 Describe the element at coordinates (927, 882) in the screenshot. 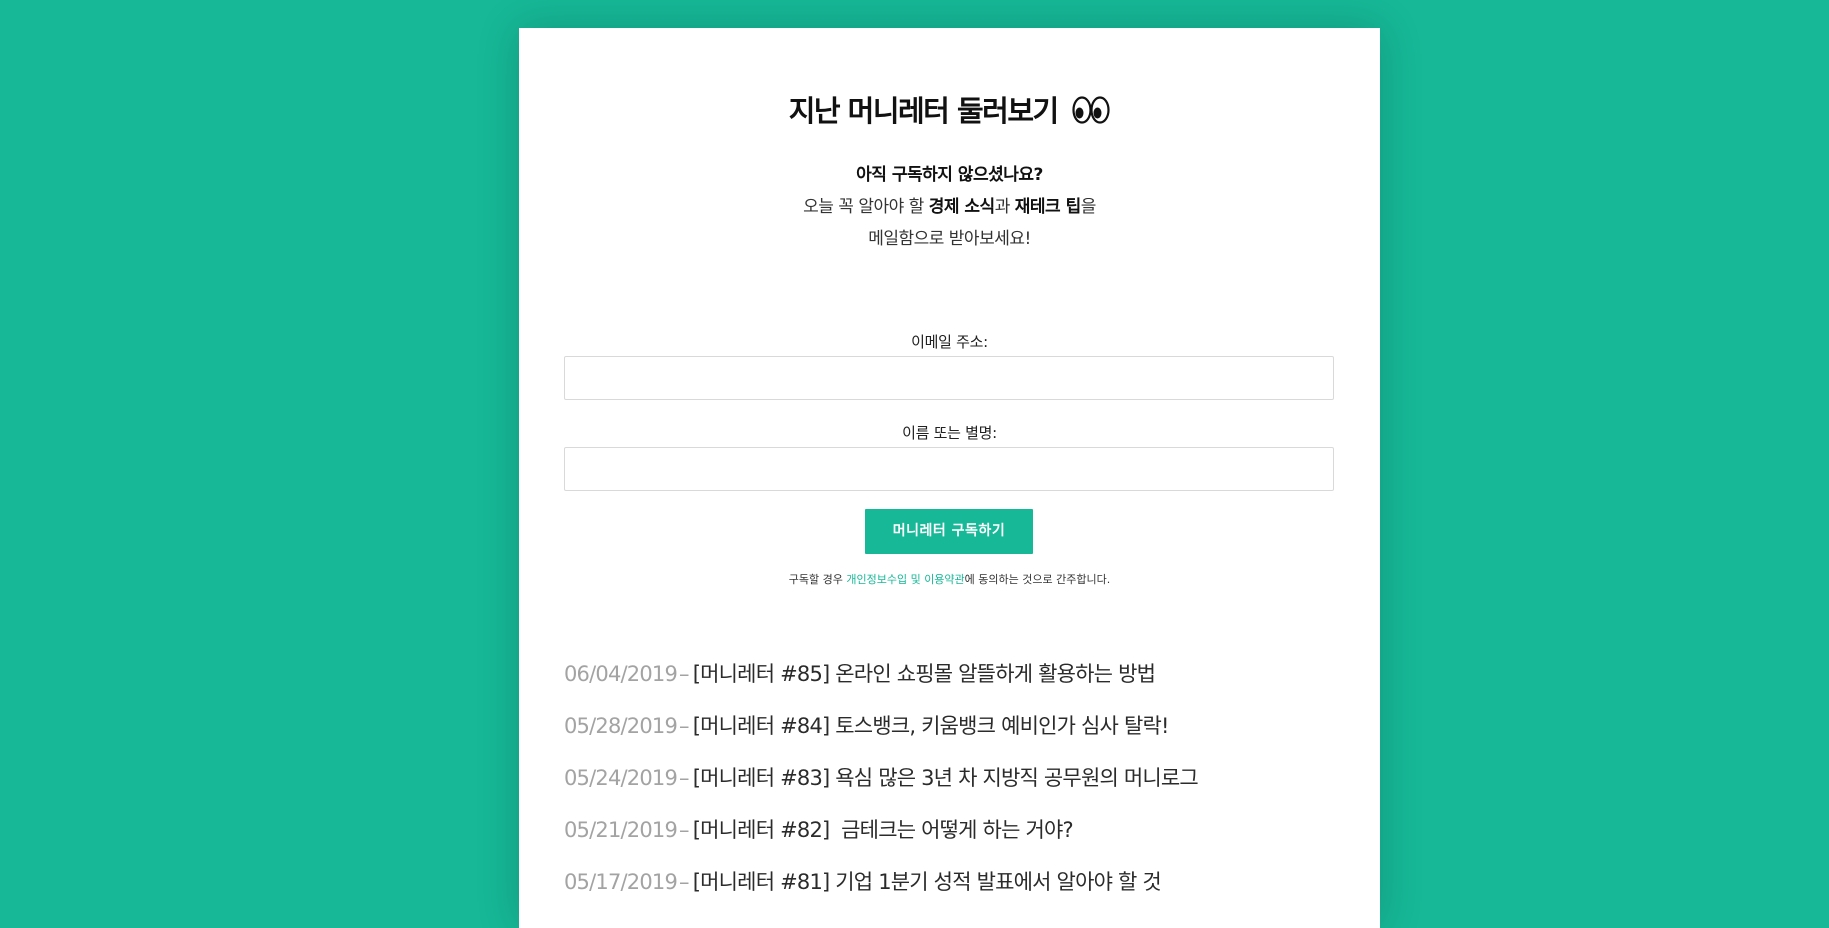

I see `post-link: [머니레터 #81] 기업 1분기 성적 발표에서 알아야 할 것` at that location.